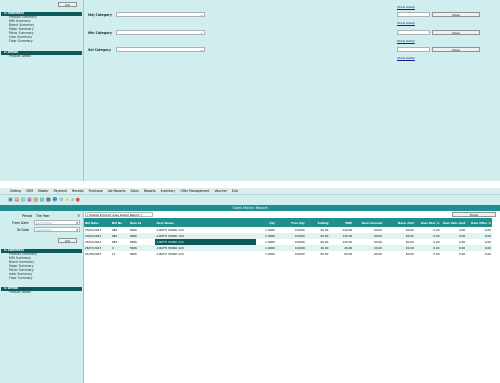 The height and width of the screenshot is (383, 500). I want to click on help-icon: ●, so click(78, 200).